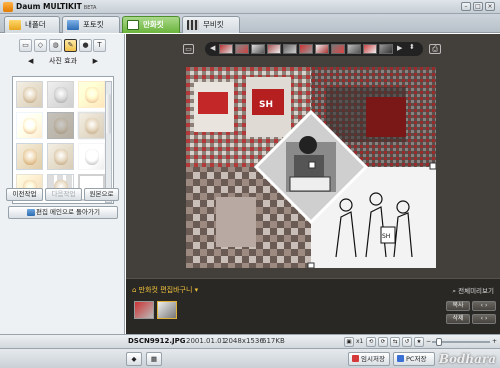 Image resolution: width=500 pixels, height=368 pixels. I want to click on scrollbar-thumb, so click(108, 114).